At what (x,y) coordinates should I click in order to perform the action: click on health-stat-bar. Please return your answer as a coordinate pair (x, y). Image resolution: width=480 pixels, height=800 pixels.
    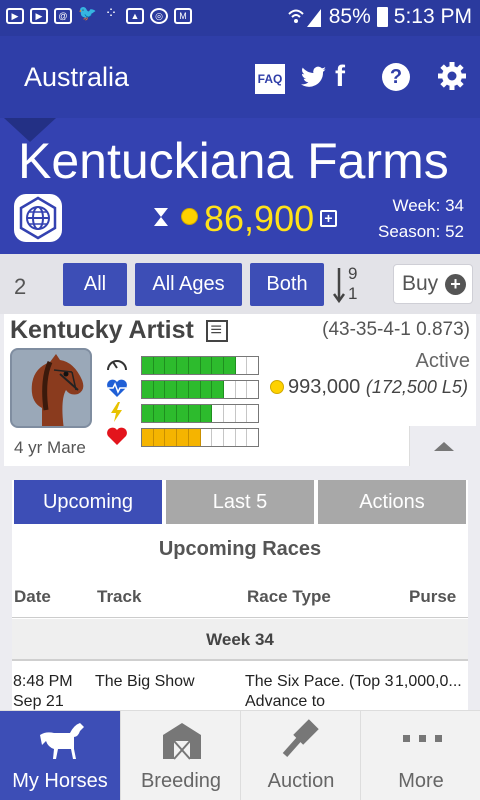
    Looking at the image, I should click on (200, 437).